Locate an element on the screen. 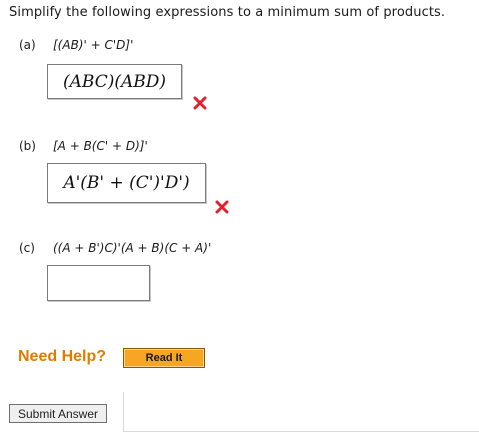 Image resolution: width=479 pixels, height=445 pixels. read-it-label: Read It is located at coordinates (164, 358).